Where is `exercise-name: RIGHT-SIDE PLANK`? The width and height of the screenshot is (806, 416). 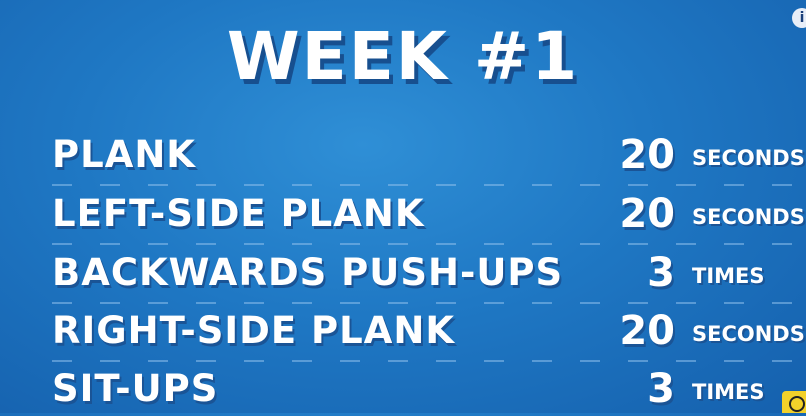
exercise-name: RIGHT-SIDE PLANK is located at coordinates (254, 330).